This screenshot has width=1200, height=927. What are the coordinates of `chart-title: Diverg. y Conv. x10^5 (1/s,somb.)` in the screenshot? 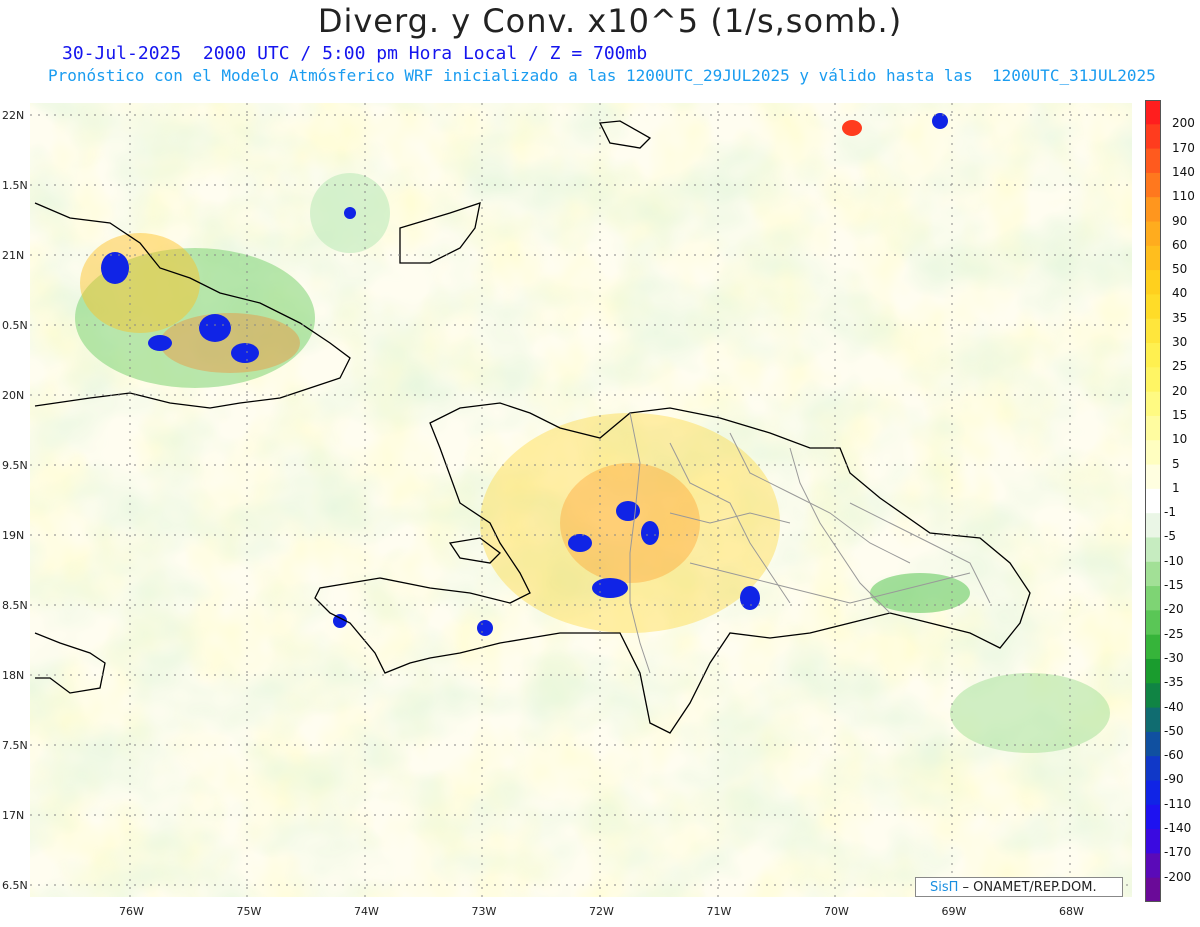 It's located at (610, 21).